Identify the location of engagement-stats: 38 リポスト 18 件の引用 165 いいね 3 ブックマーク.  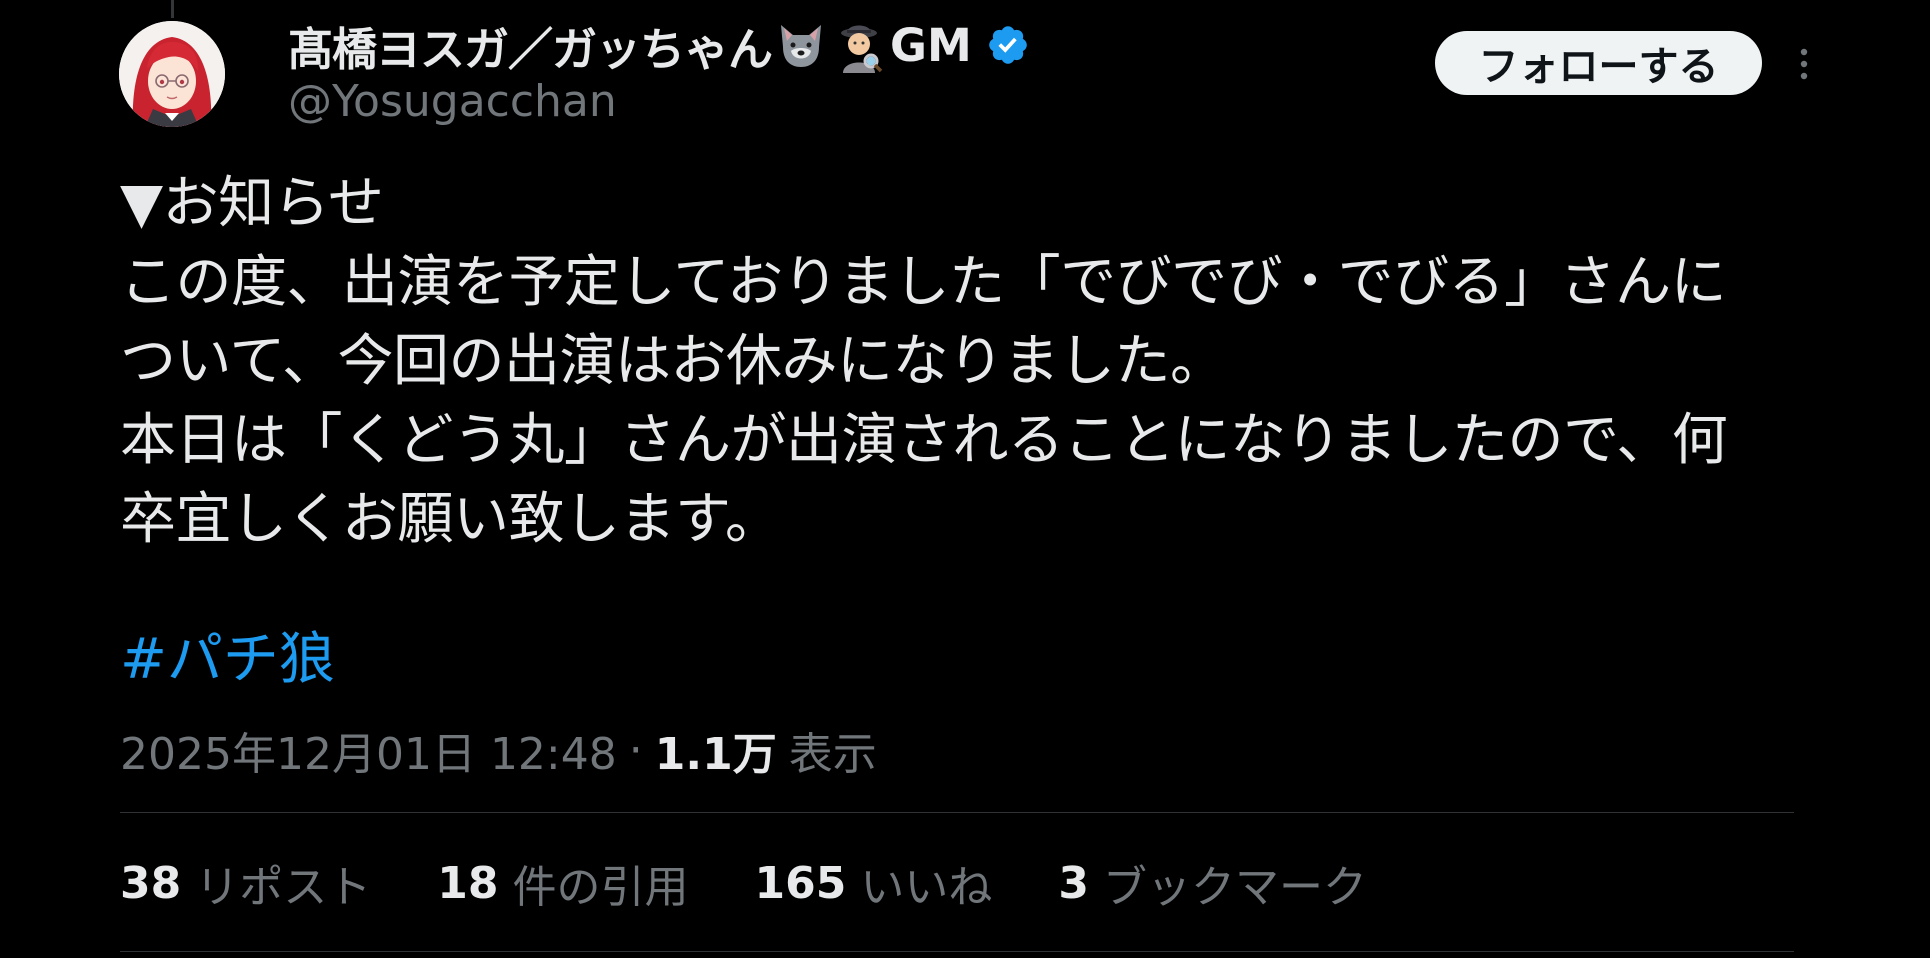
(776, 883).